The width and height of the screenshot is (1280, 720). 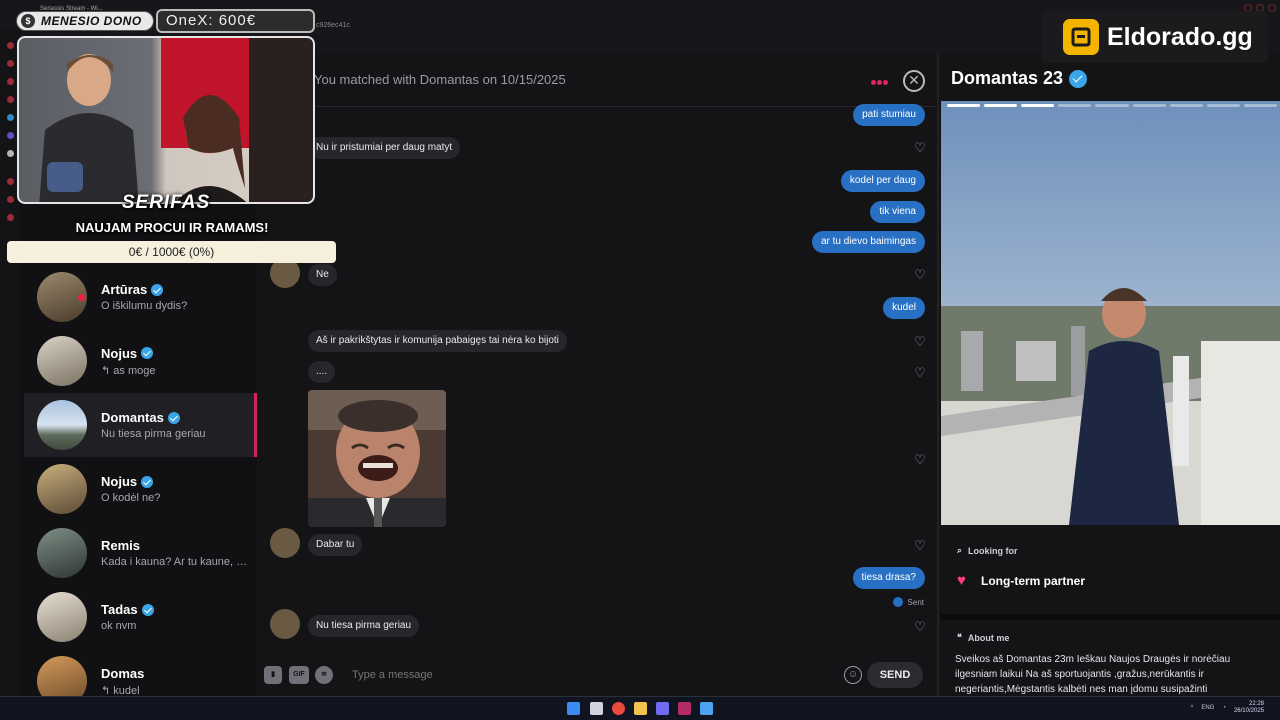 I want to click on profile-name-age: Domantas 23, so click(x=1007, y=78).